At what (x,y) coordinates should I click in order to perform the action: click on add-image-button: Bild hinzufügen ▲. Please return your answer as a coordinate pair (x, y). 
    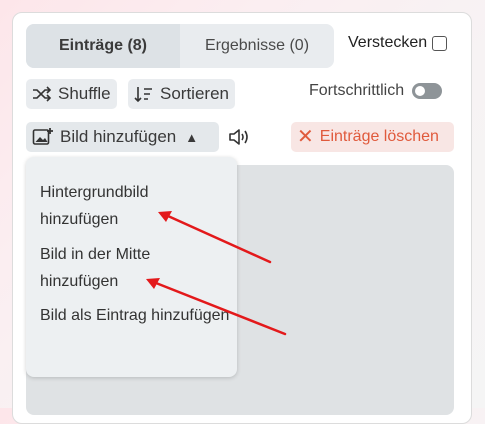
    Looking at the image, I should click on (122, 137).